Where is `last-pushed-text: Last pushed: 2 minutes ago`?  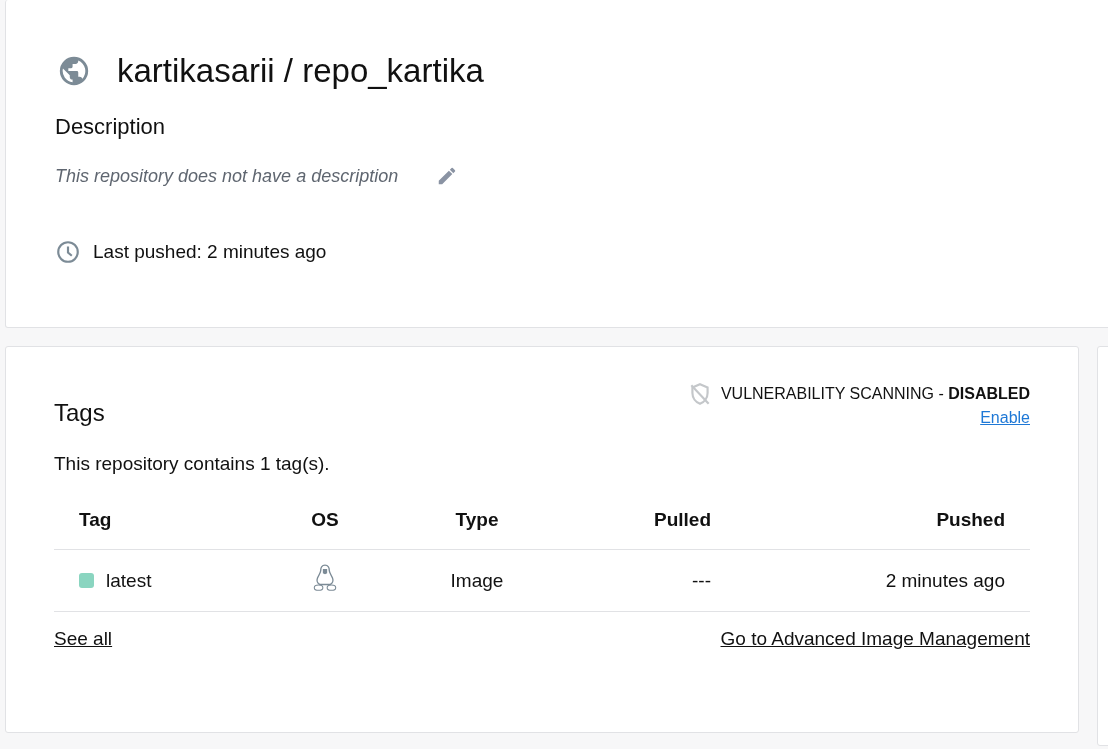 last-pushed-text: Last pushed: 2 minutes ago is located at coordinates (210, 252).